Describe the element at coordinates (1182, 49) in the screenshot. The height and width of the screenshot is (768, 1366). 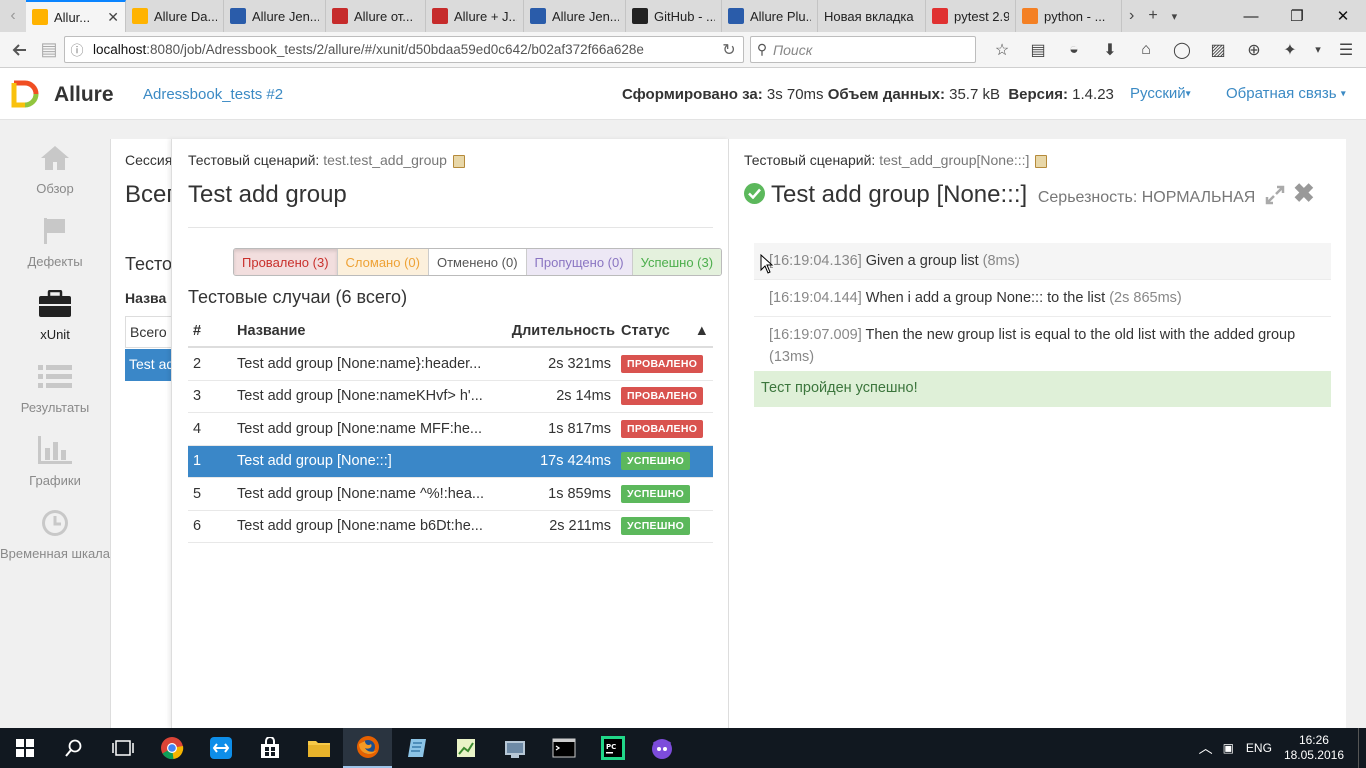
I see `chat-icon: ◯` at that location.